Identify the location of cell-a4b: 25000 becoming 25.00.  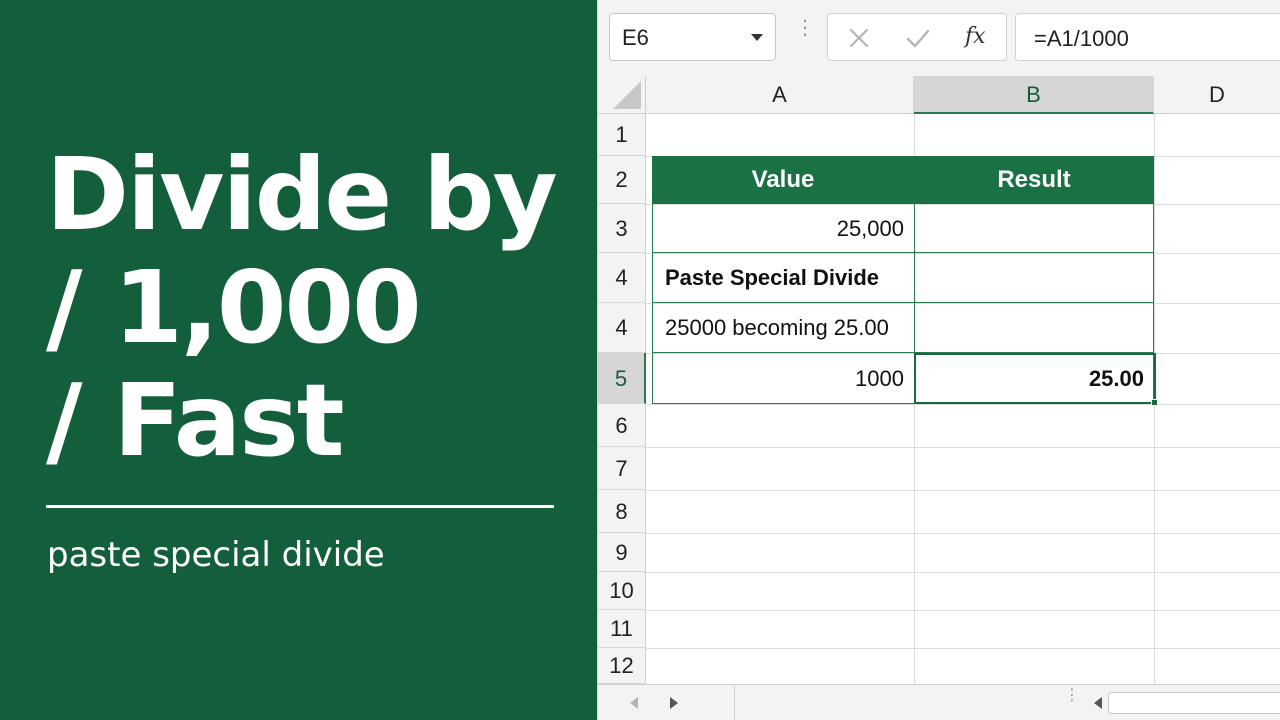
(783, 328).